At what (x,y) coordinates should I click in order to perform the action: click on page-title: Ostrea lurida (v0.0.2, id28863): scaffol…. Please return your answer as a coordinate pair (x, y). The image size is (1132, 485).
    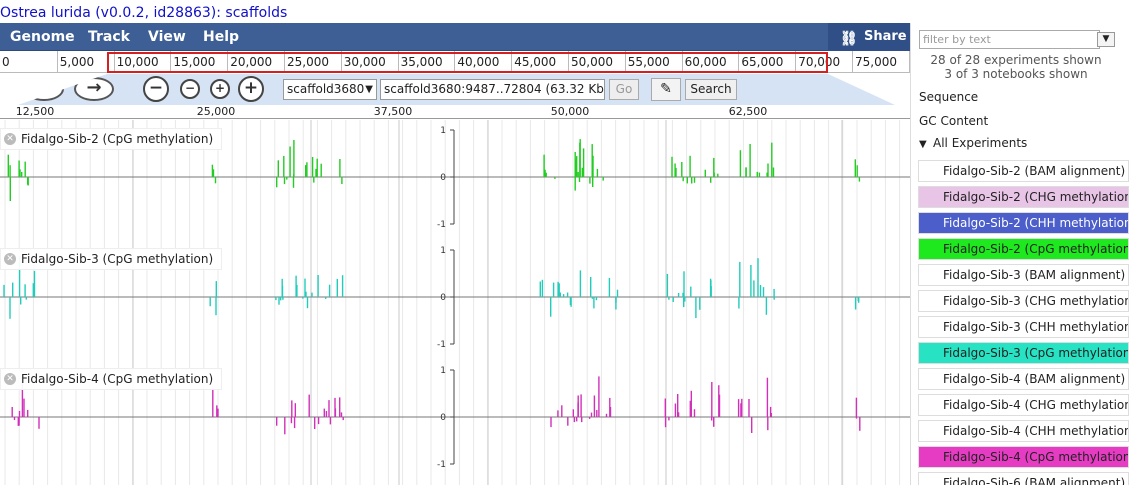
    Looking at the image, I should click on (144, 13).